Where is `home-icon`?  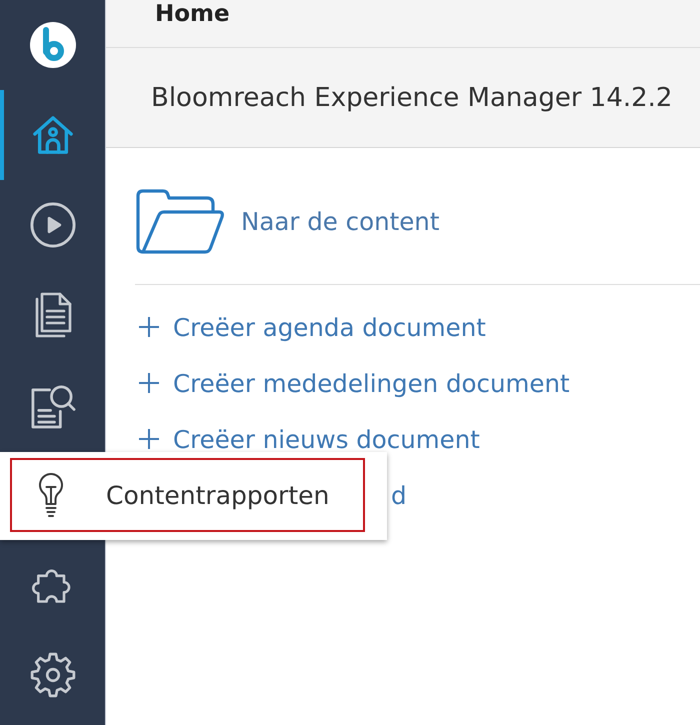 home-icon is located at coordinates (53, 135).